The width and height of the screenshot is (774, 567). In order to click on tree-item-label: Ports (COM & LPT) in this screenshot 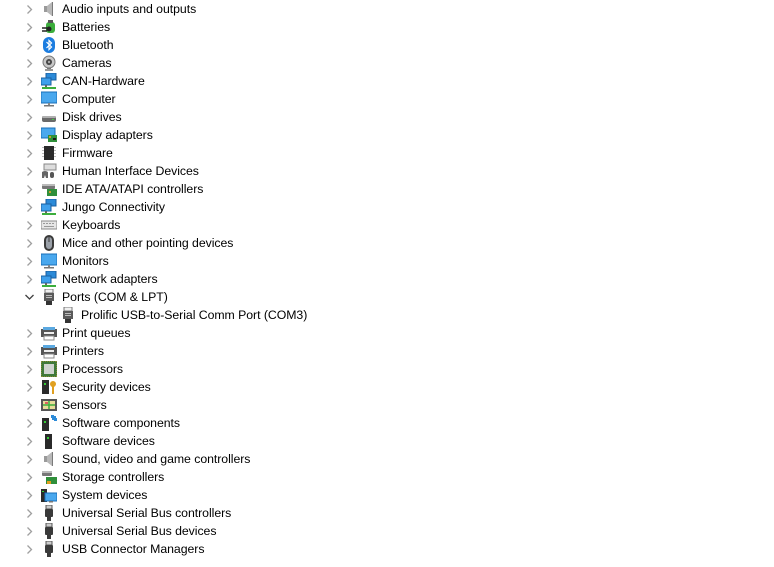, I will do `click(115, 297)`.